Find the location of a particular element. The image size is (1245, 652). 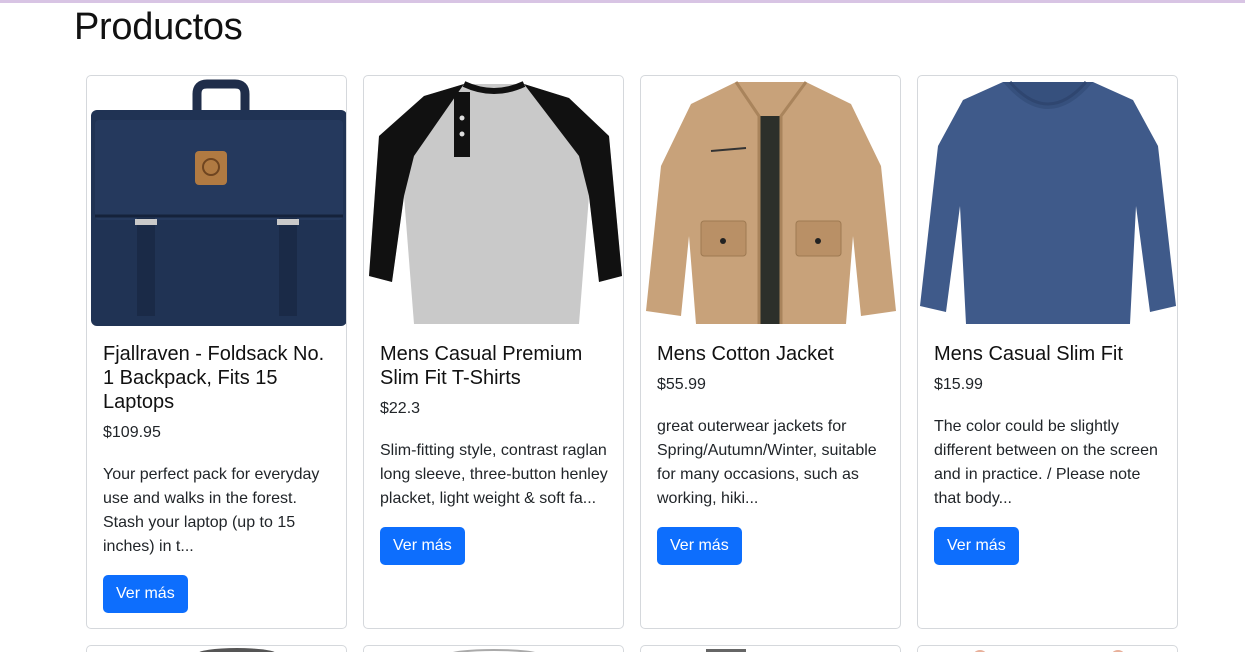

backpack-image is located at coordinates (216, 202).